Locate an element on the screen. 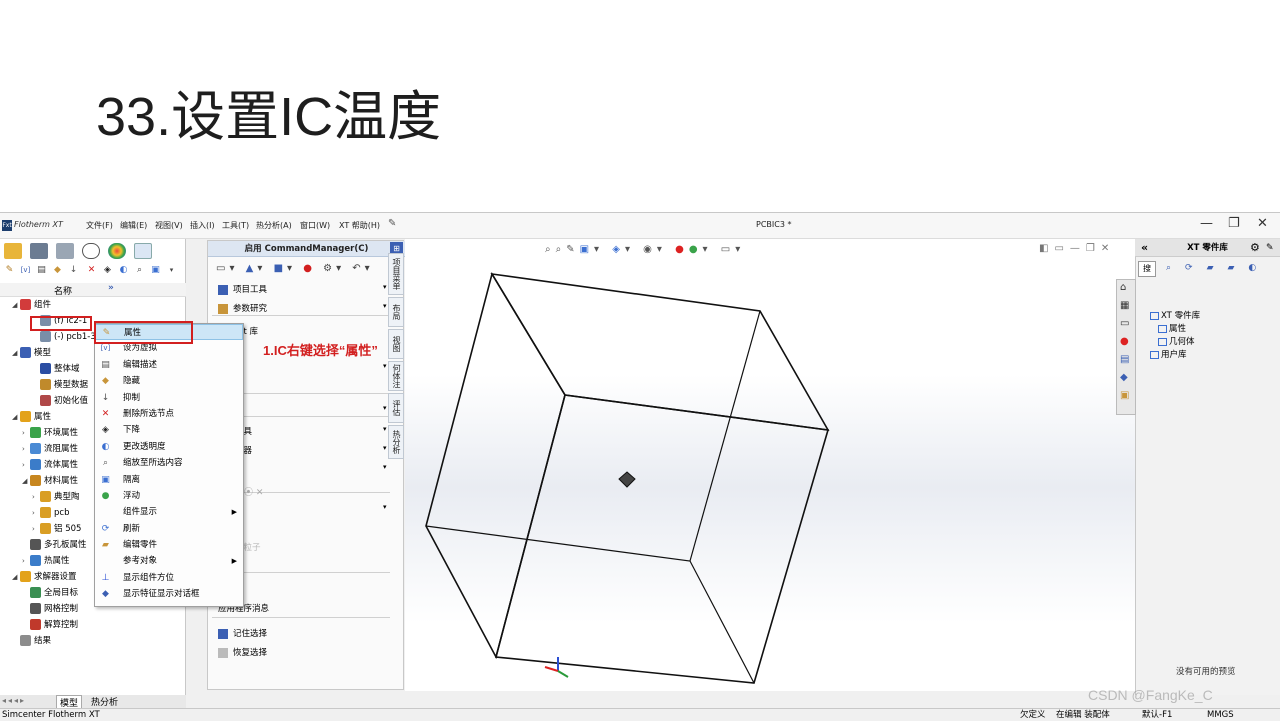 This screenshot has height=722, width=1280. context-menu-item: ◆ 显示特征显示对话框 is located at coordinates (169, 594).